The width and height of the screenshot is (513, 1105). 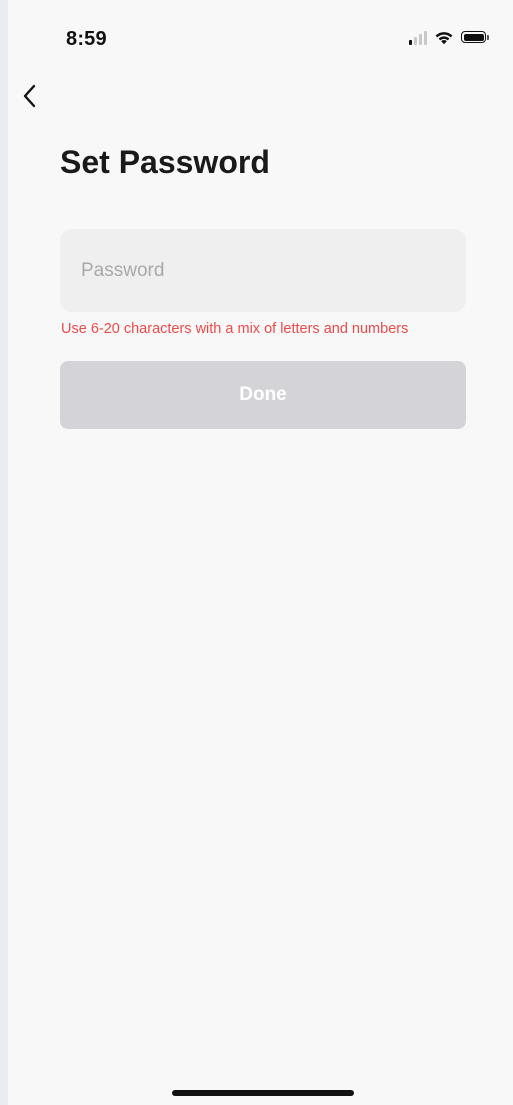 I want to click on battery-icon, so click(x=475, y=37).